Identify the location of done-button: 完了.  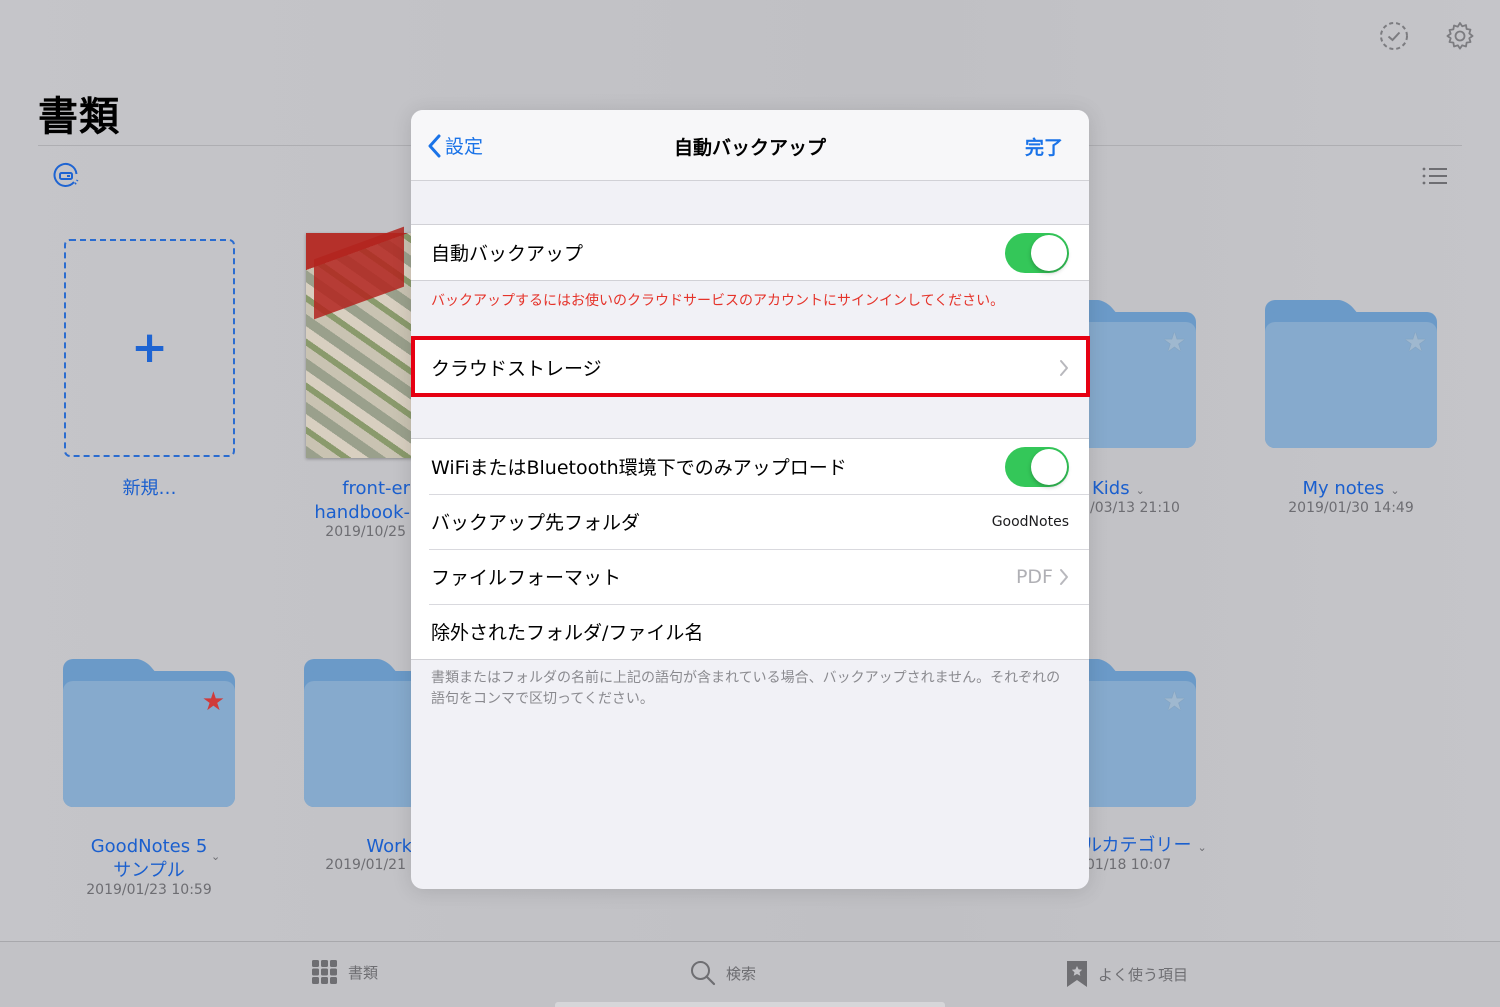
(1044, 146).